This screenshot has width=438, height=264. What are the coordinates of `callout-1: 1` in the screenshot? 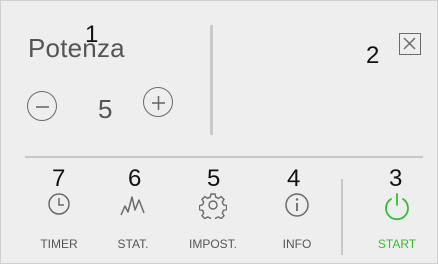 It's located at (92, 34).